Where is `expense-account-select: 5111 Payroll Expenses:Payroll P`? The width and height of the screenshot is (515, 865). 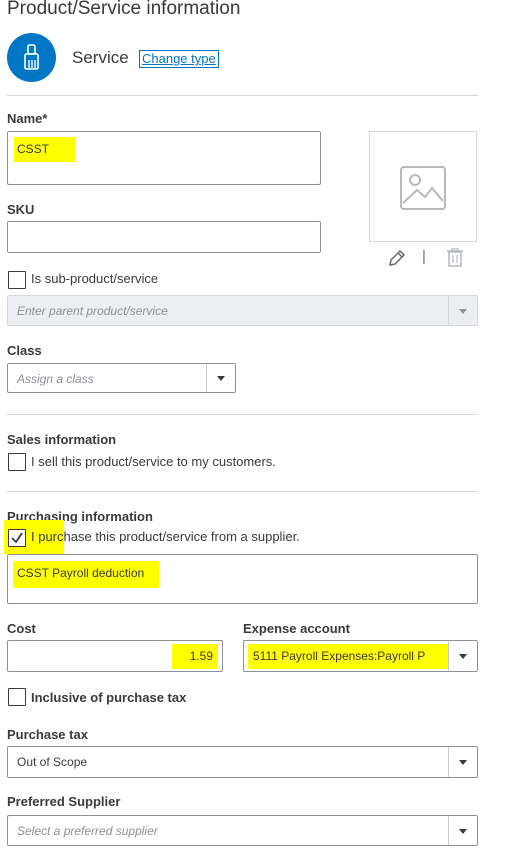 expense-account-select: 5111 Payroll Expenses:Payroll P is located at coordinates (360, 656).